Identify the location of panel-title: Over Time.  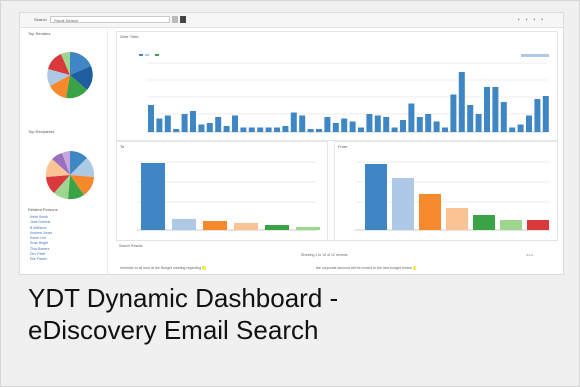
(129, 36).